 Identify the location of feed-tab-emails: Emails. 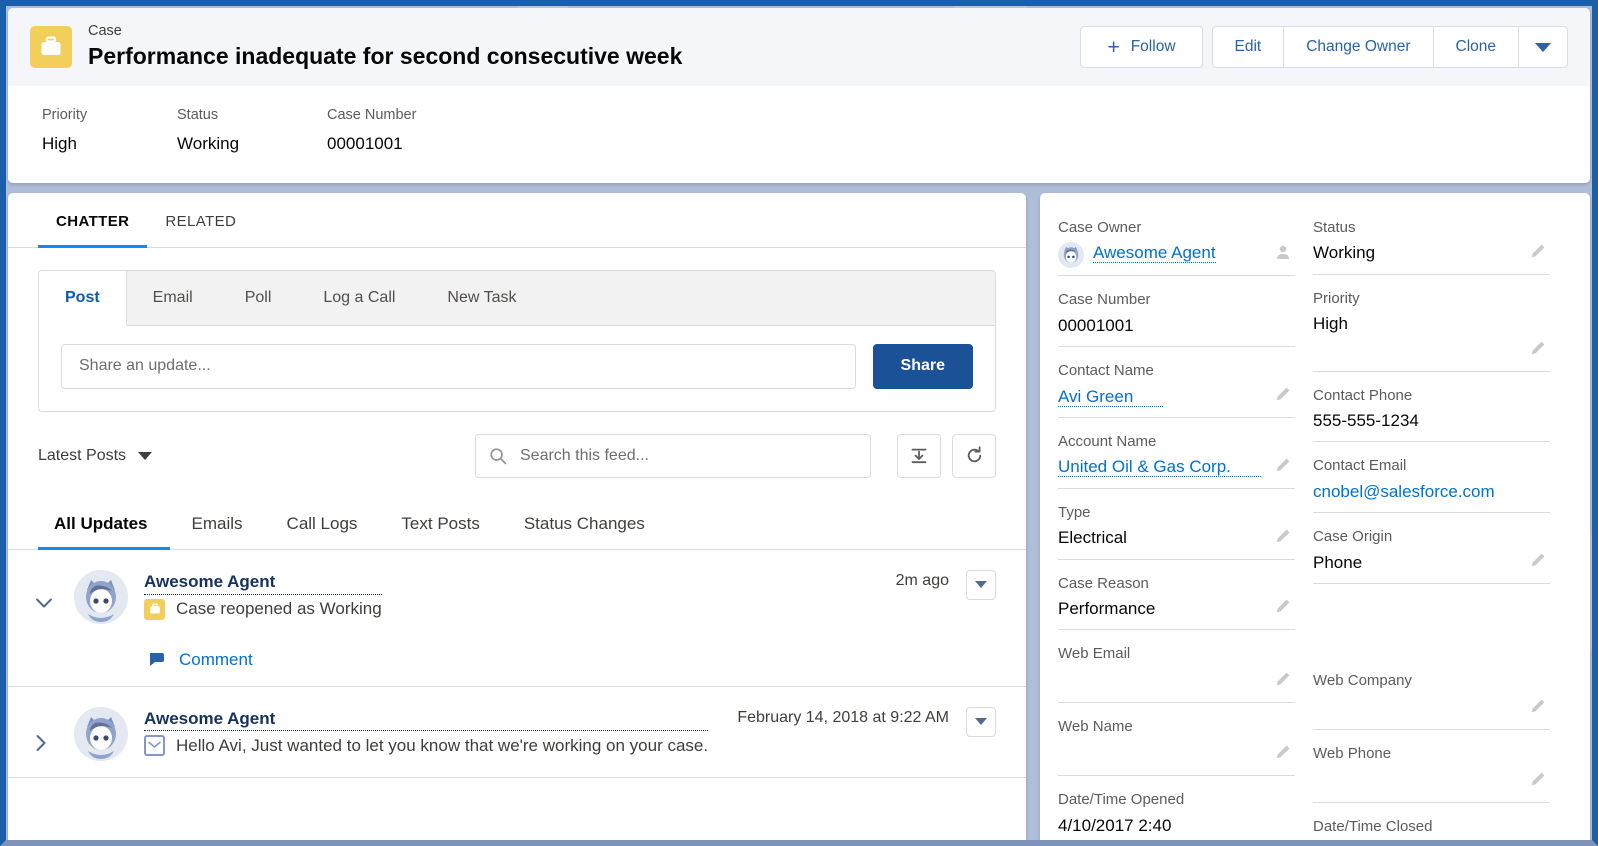
(217, 525).